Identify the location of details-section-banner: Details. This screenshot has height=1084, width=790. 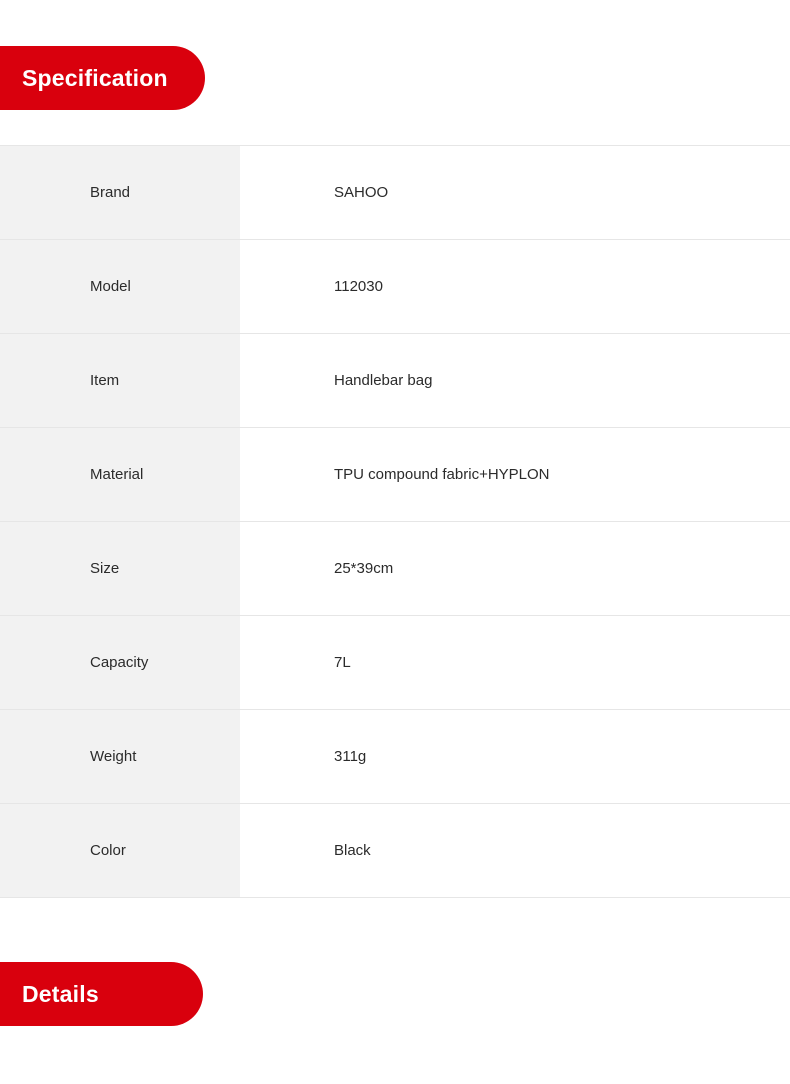
(101, 994).